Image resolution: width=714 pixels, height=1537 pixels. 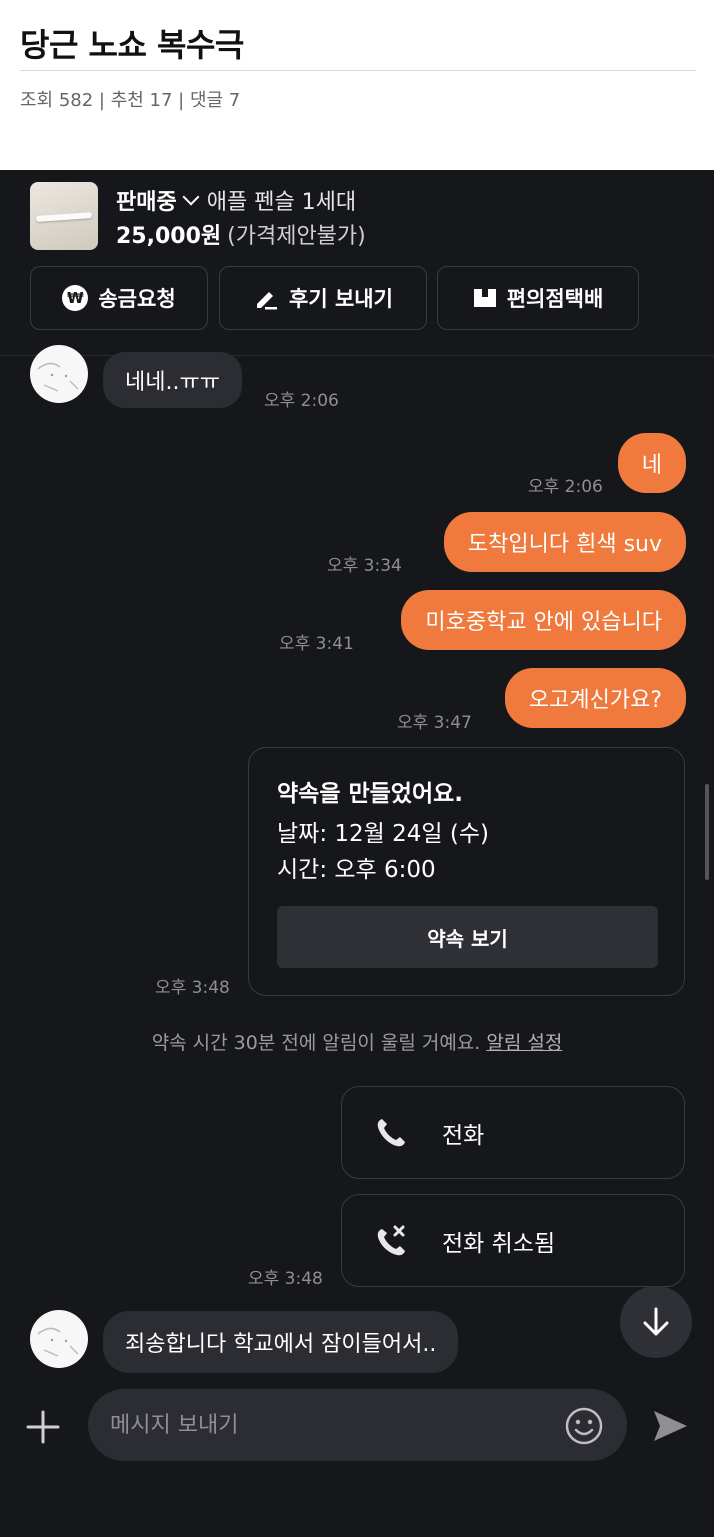 What do you see at coordinates (370, 794) in the screenshot?
I see `appointment-title: 약속을 만들었어요.` at bounding box center [370, 794].